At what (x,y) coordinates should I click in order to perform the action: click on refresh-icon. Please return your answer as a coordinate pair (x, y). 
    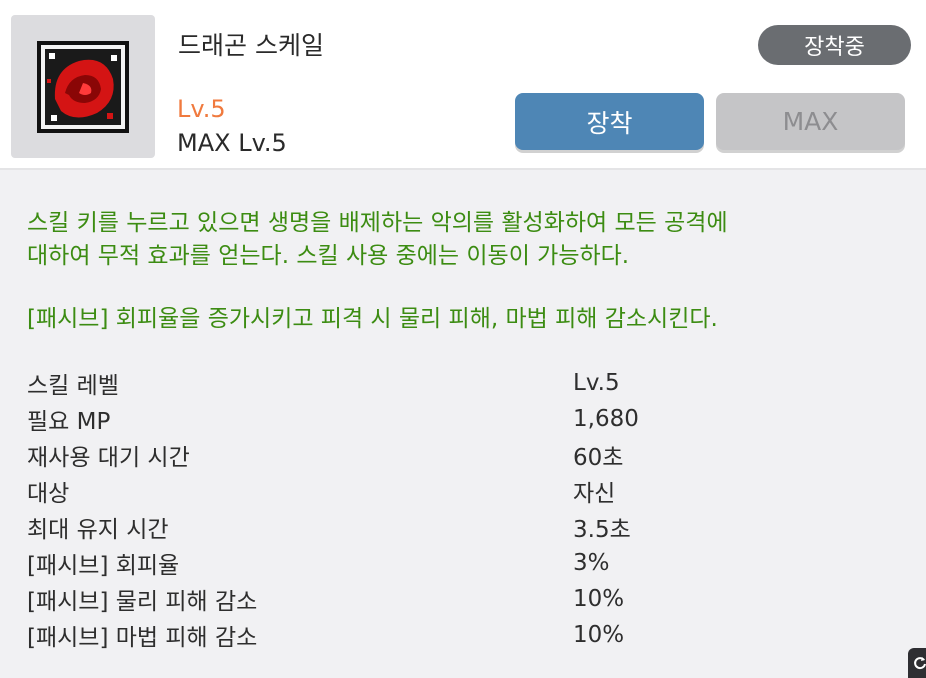
    Looking at the image, I should click on (917, 663).